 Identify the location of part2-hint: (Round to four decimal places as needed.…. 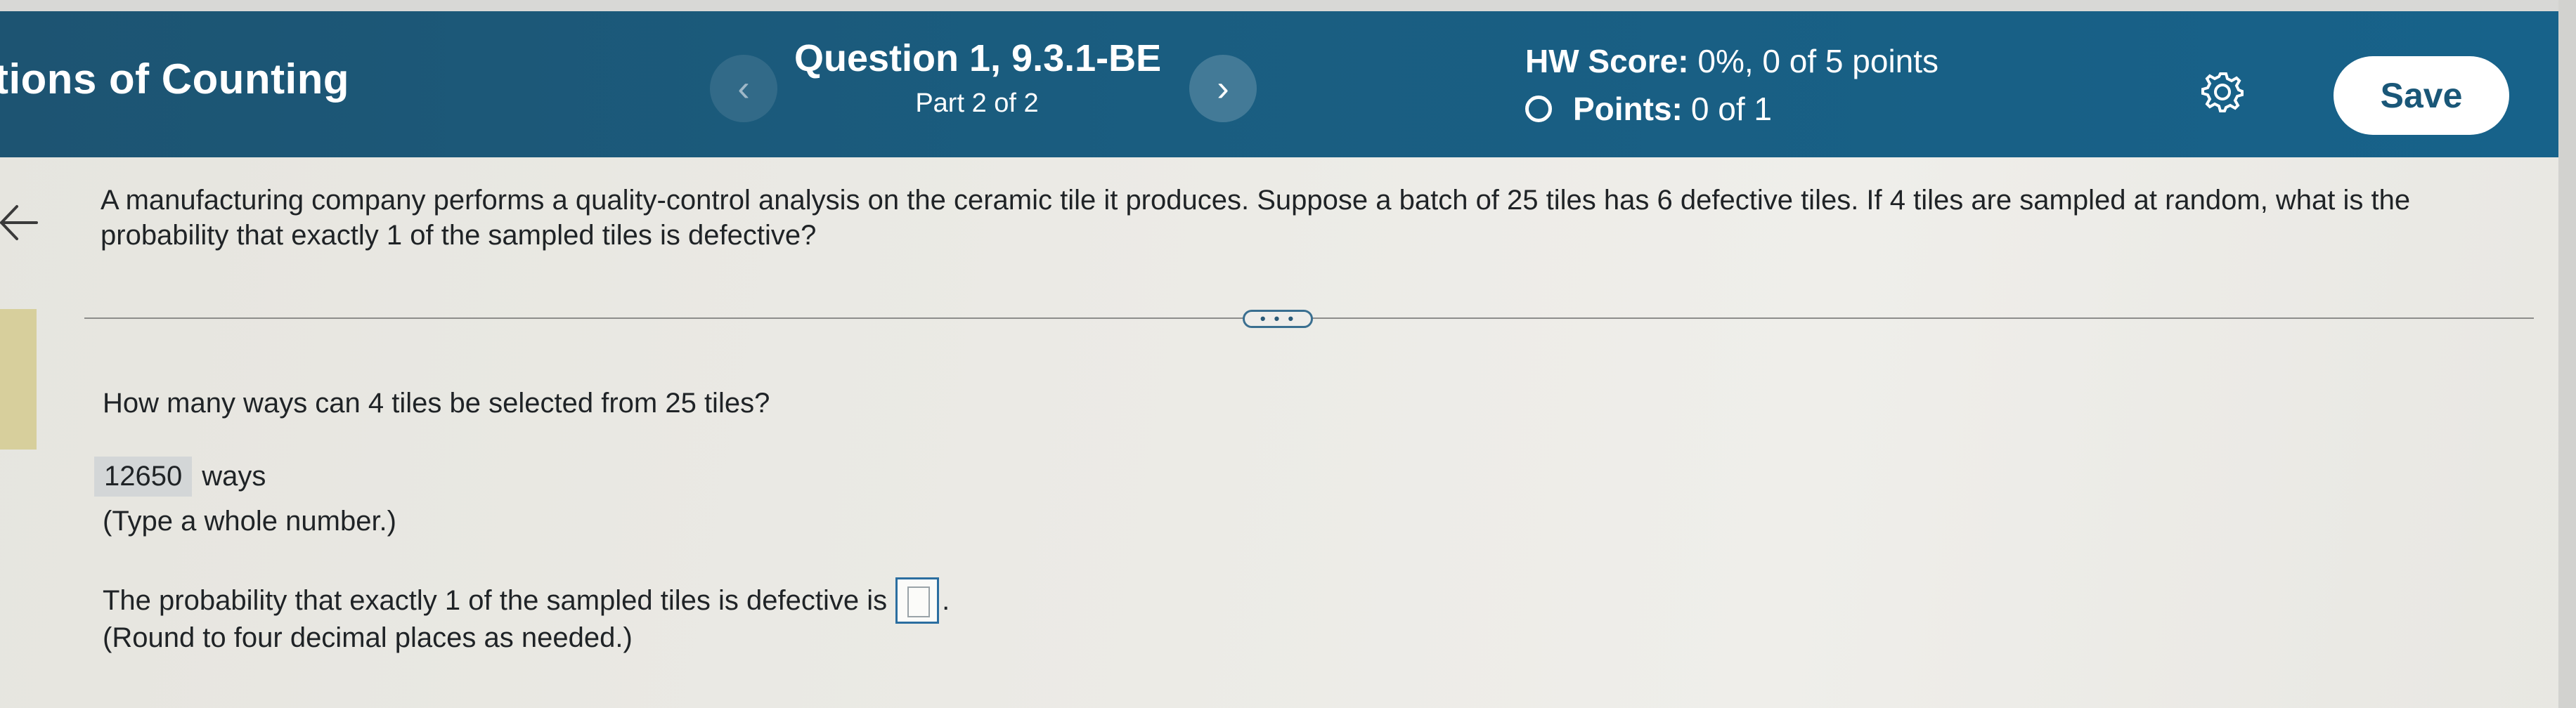
(368, 637).